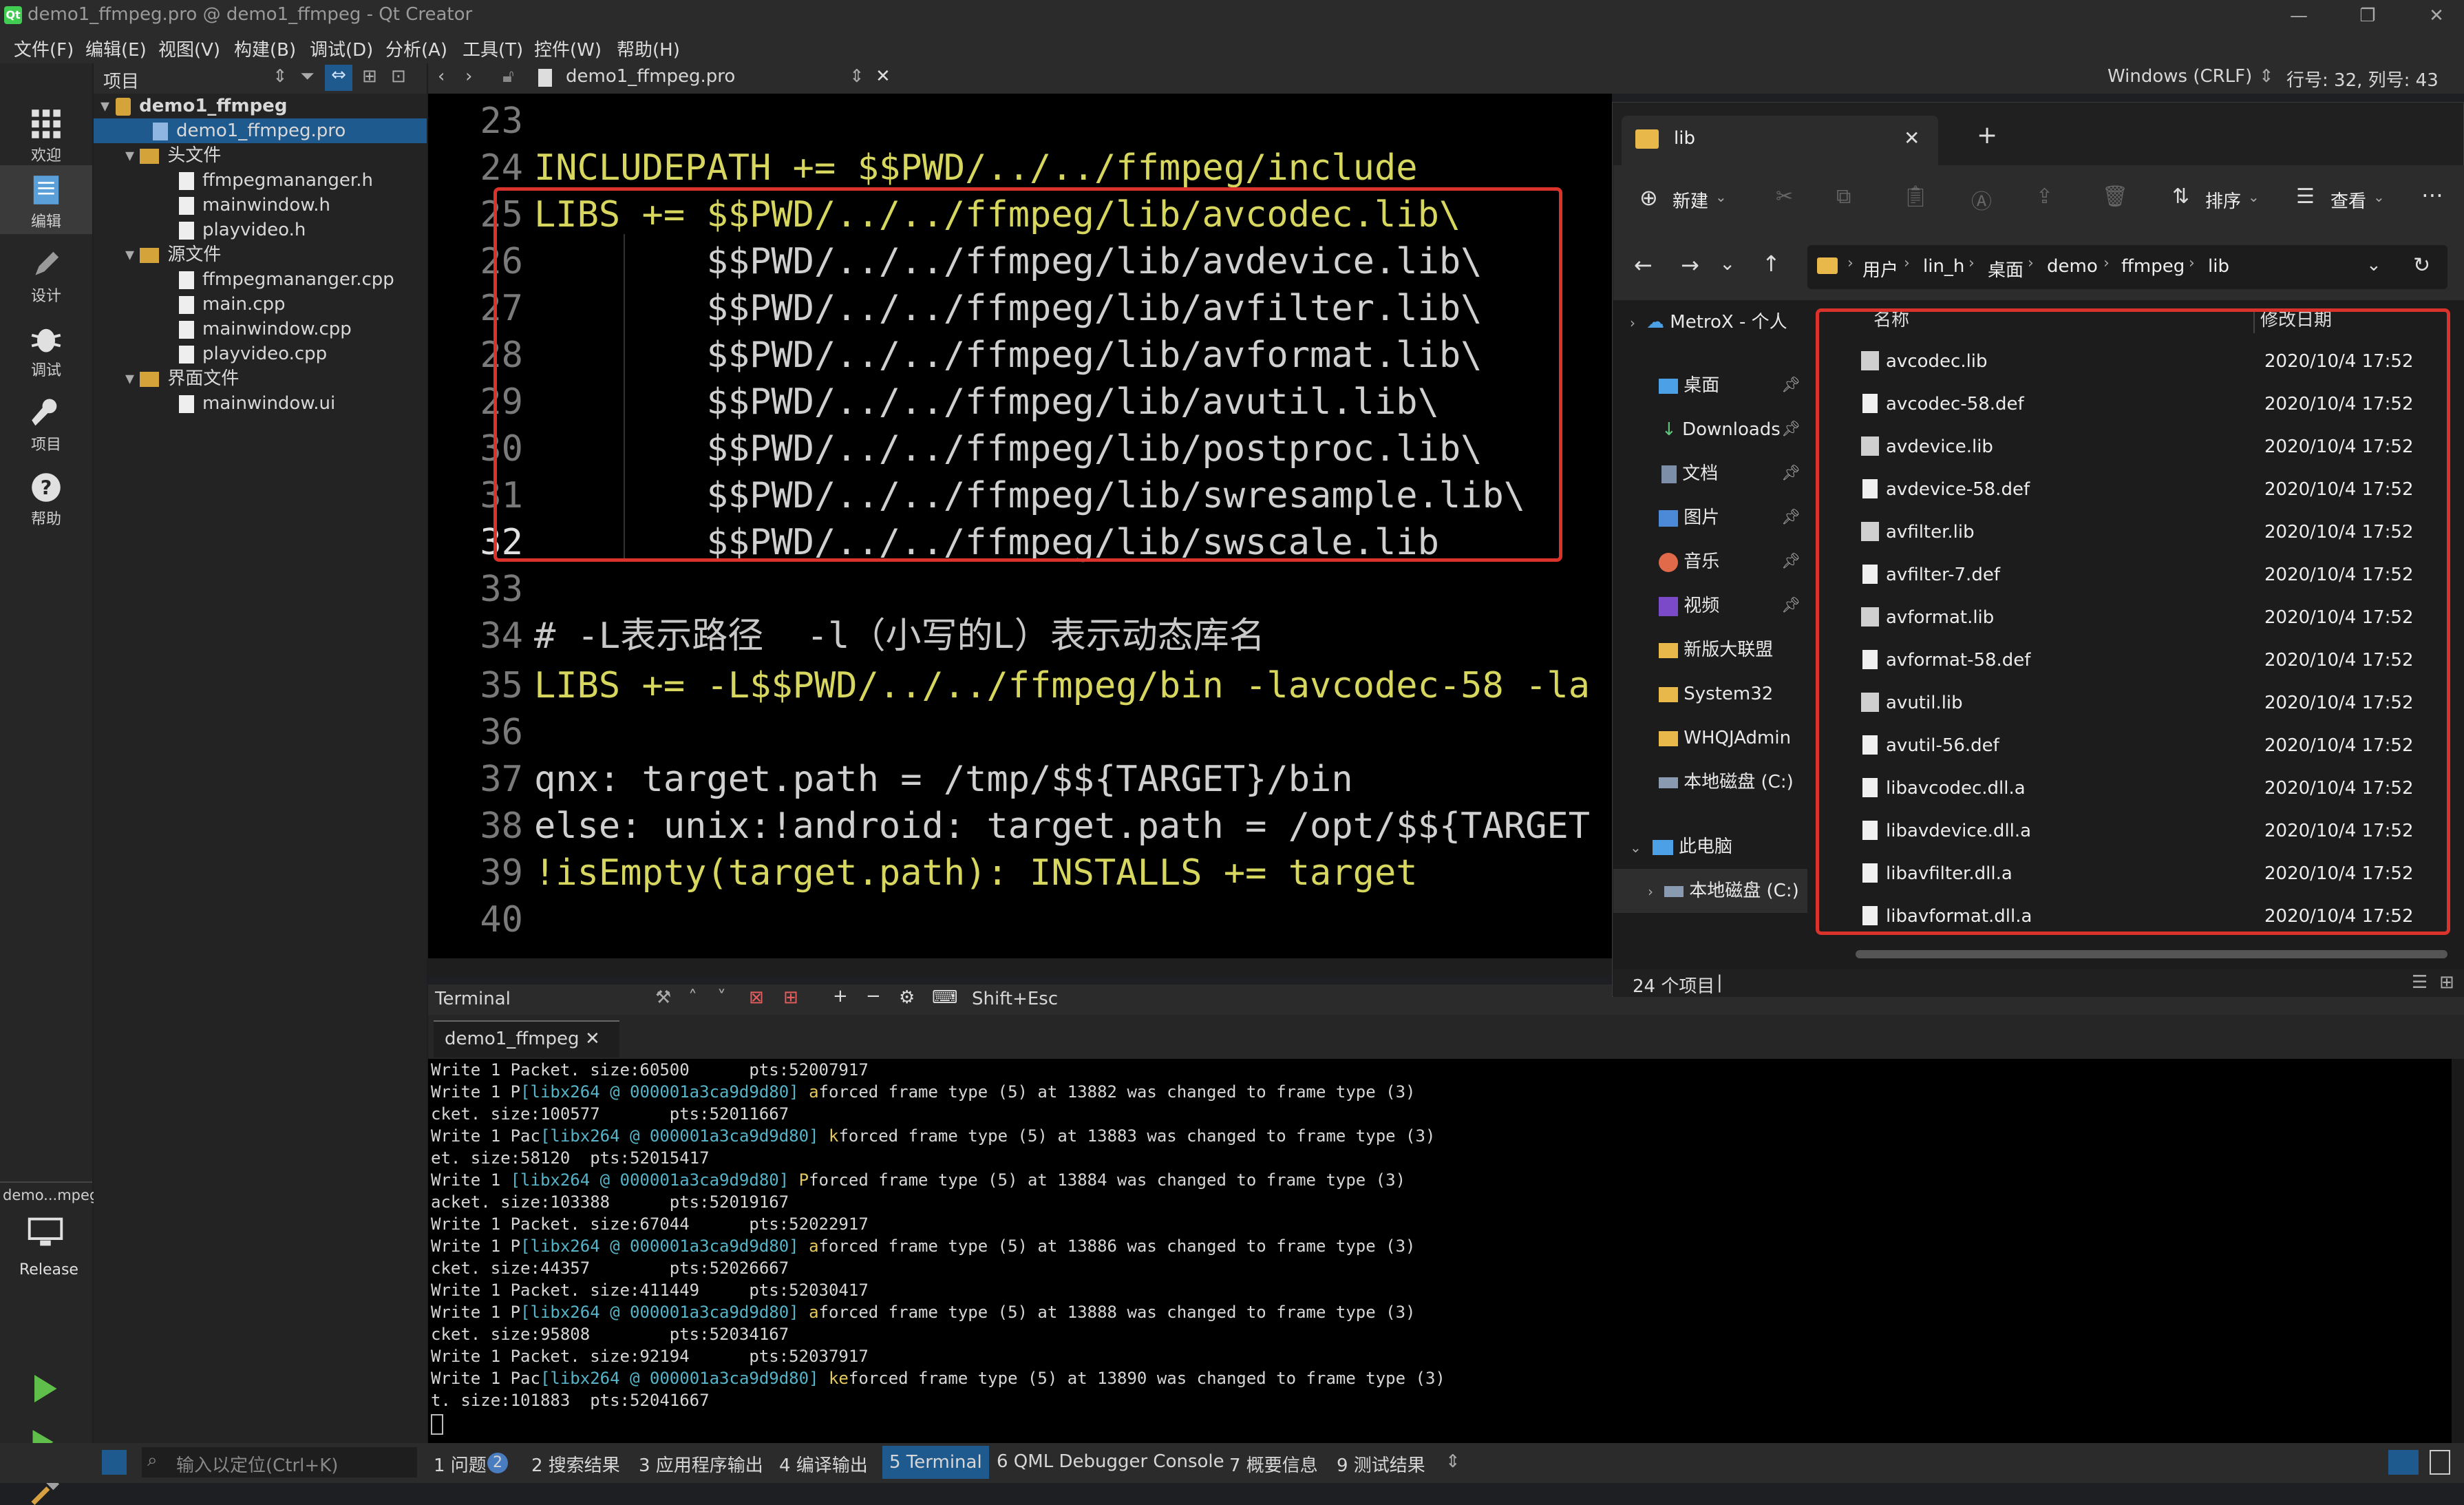  I want to click on back-arrow-icon: ←, so click(1644, 265).